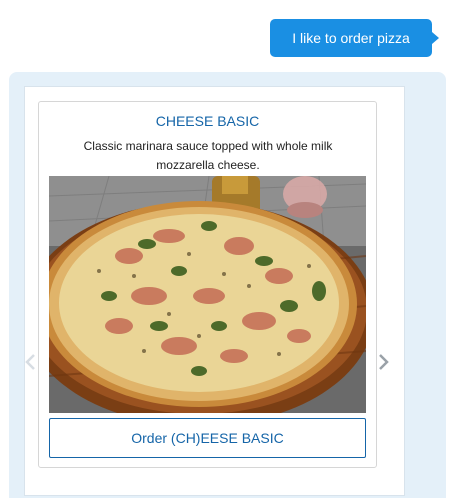  Describe the element at coordinates (207, 121) in the screenshot. I see `product-title: CHEESE BASIC` at that location.